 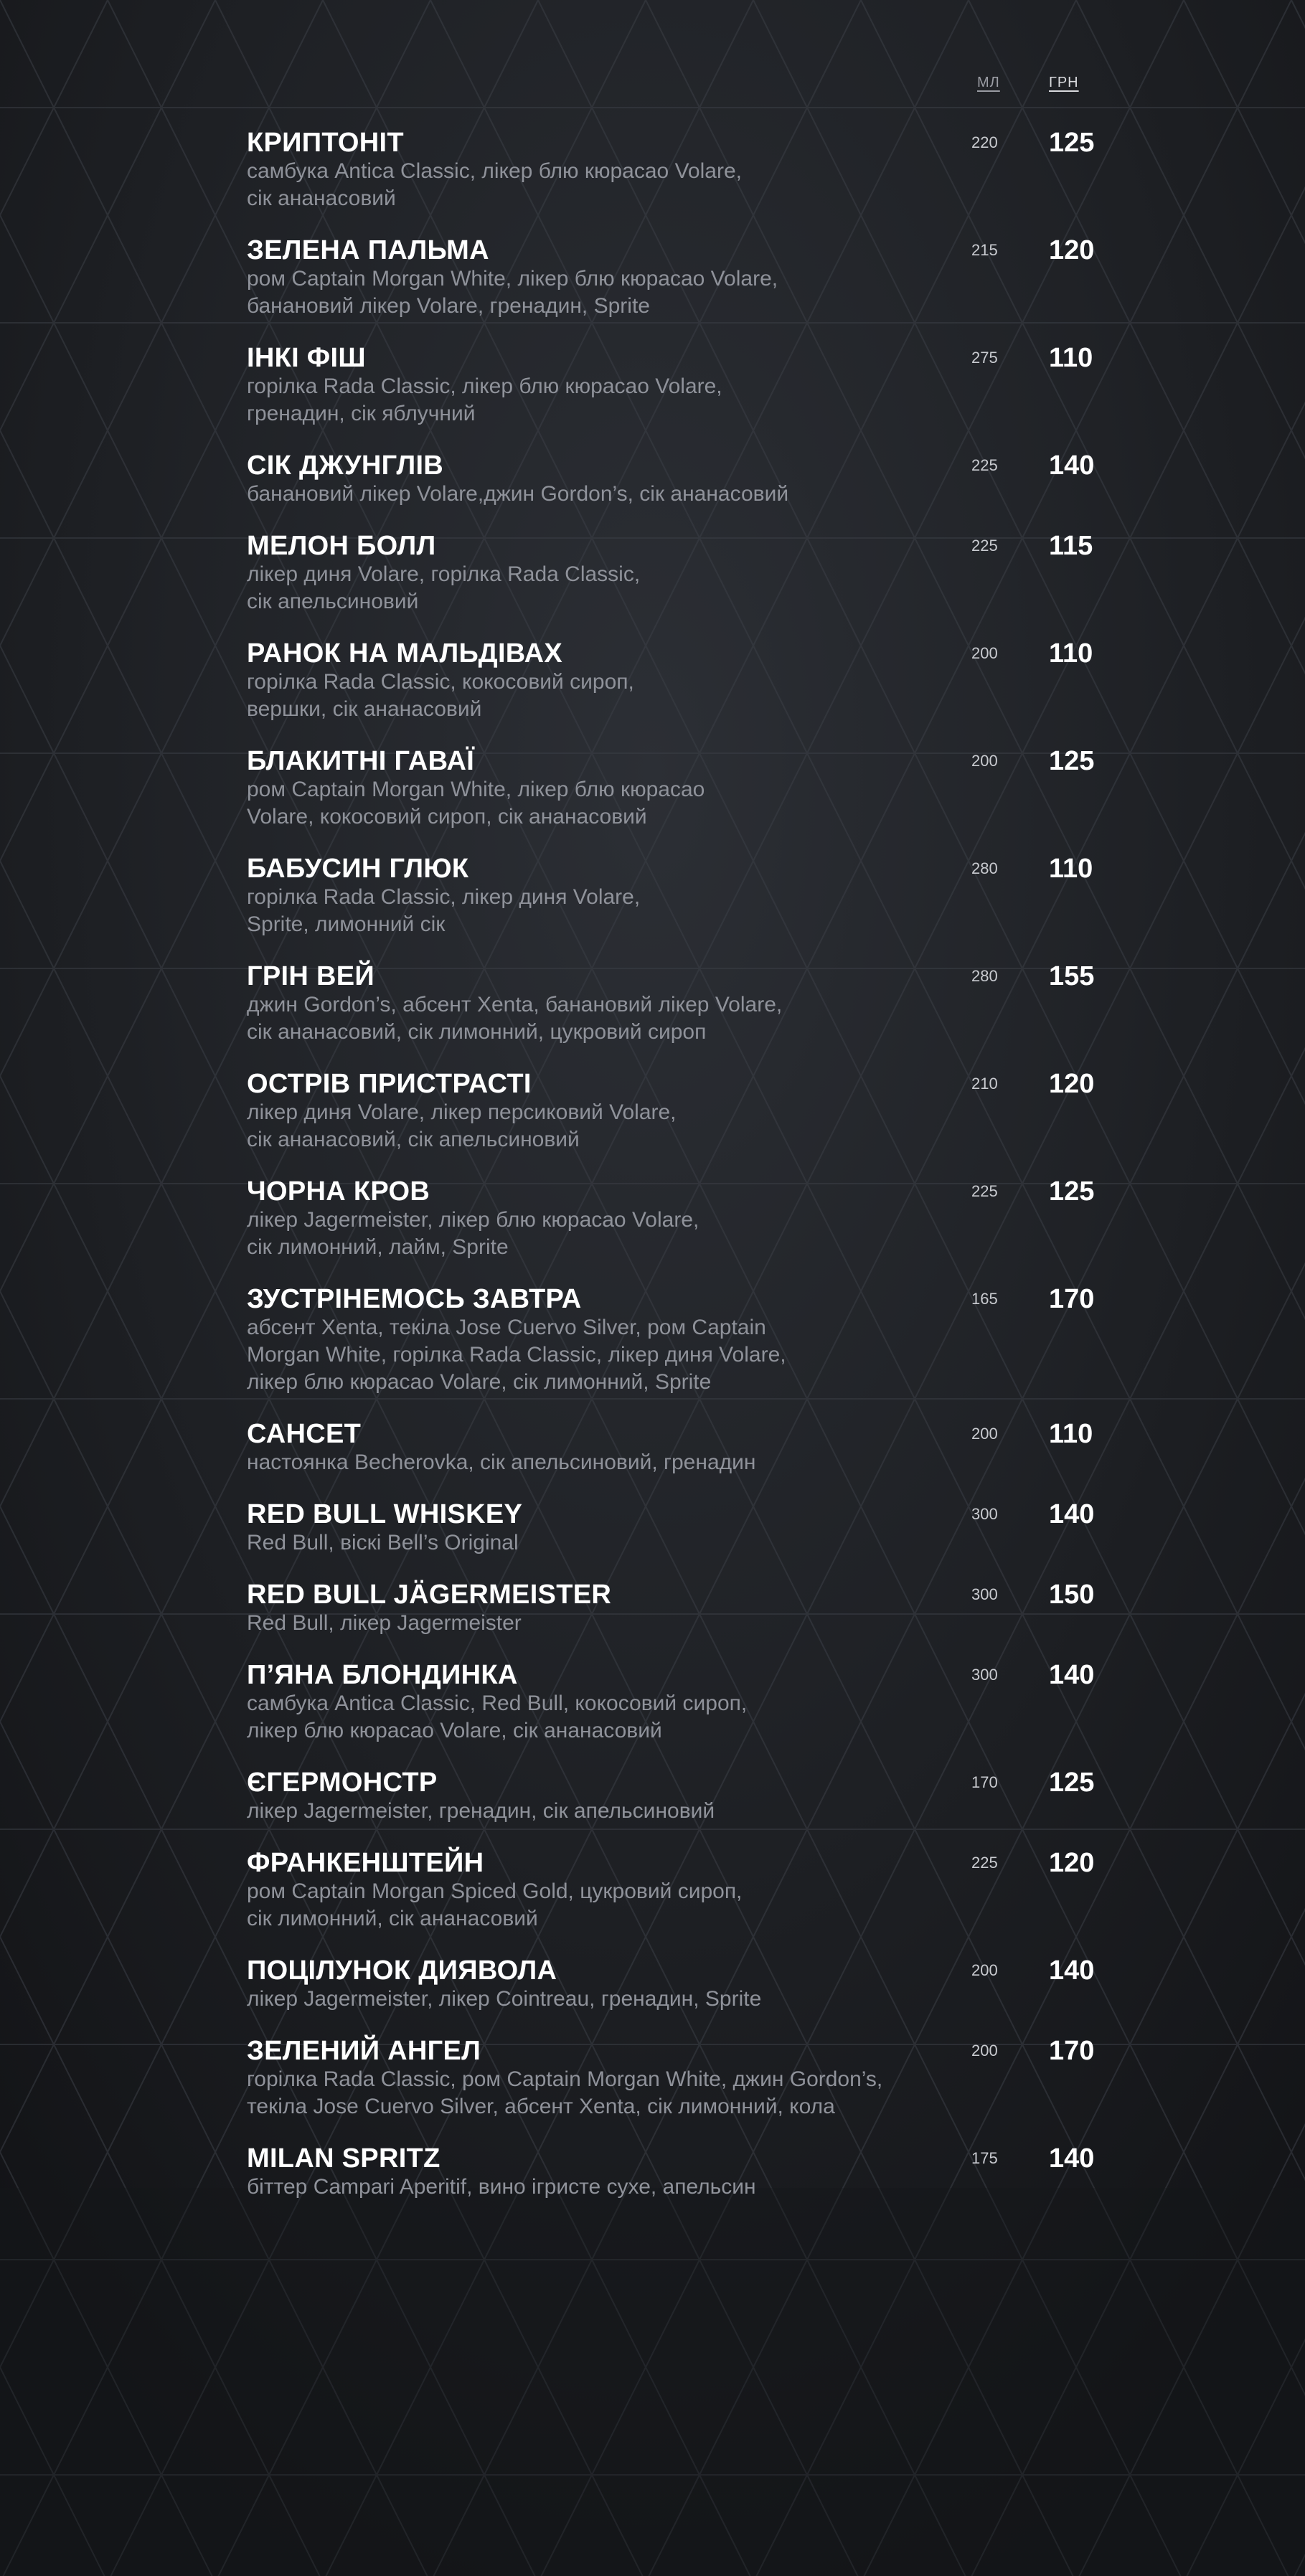 I want to click on item-name: ОСТРІВ ПРИСТРАСТІ, so click(x=389, y=1084).